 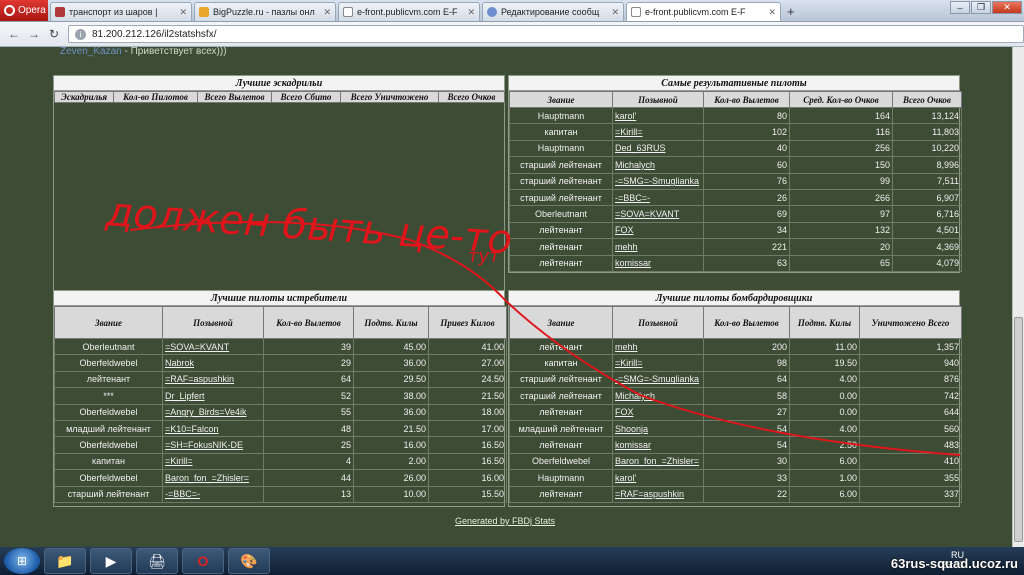 I want to click on callsign-cell: -=SMG=-Smuglianka, so click(x=658, y=379).